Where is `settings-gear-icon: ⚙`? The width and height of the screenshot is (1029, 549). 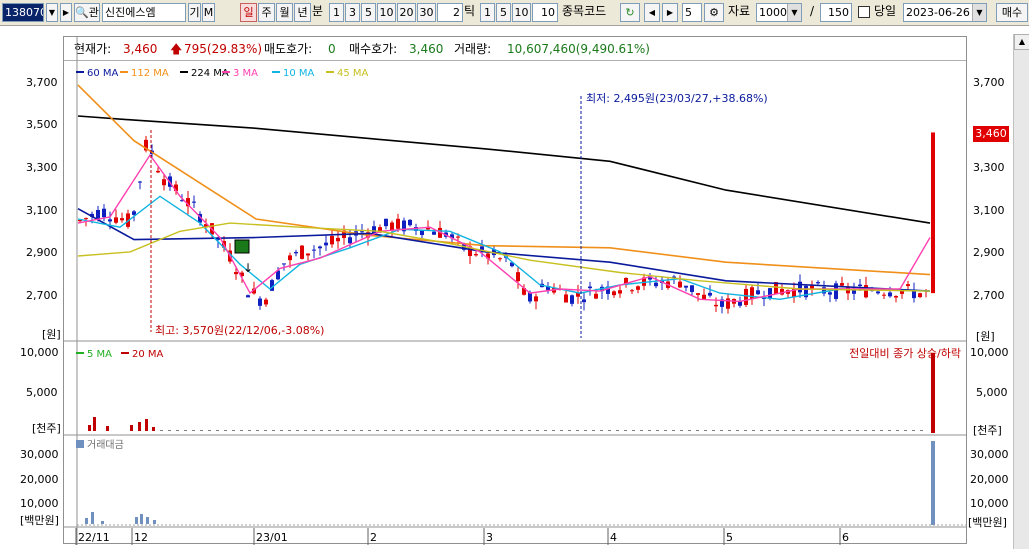
settings-gear-icon: ⚙ is located at coordinates (714, 12).